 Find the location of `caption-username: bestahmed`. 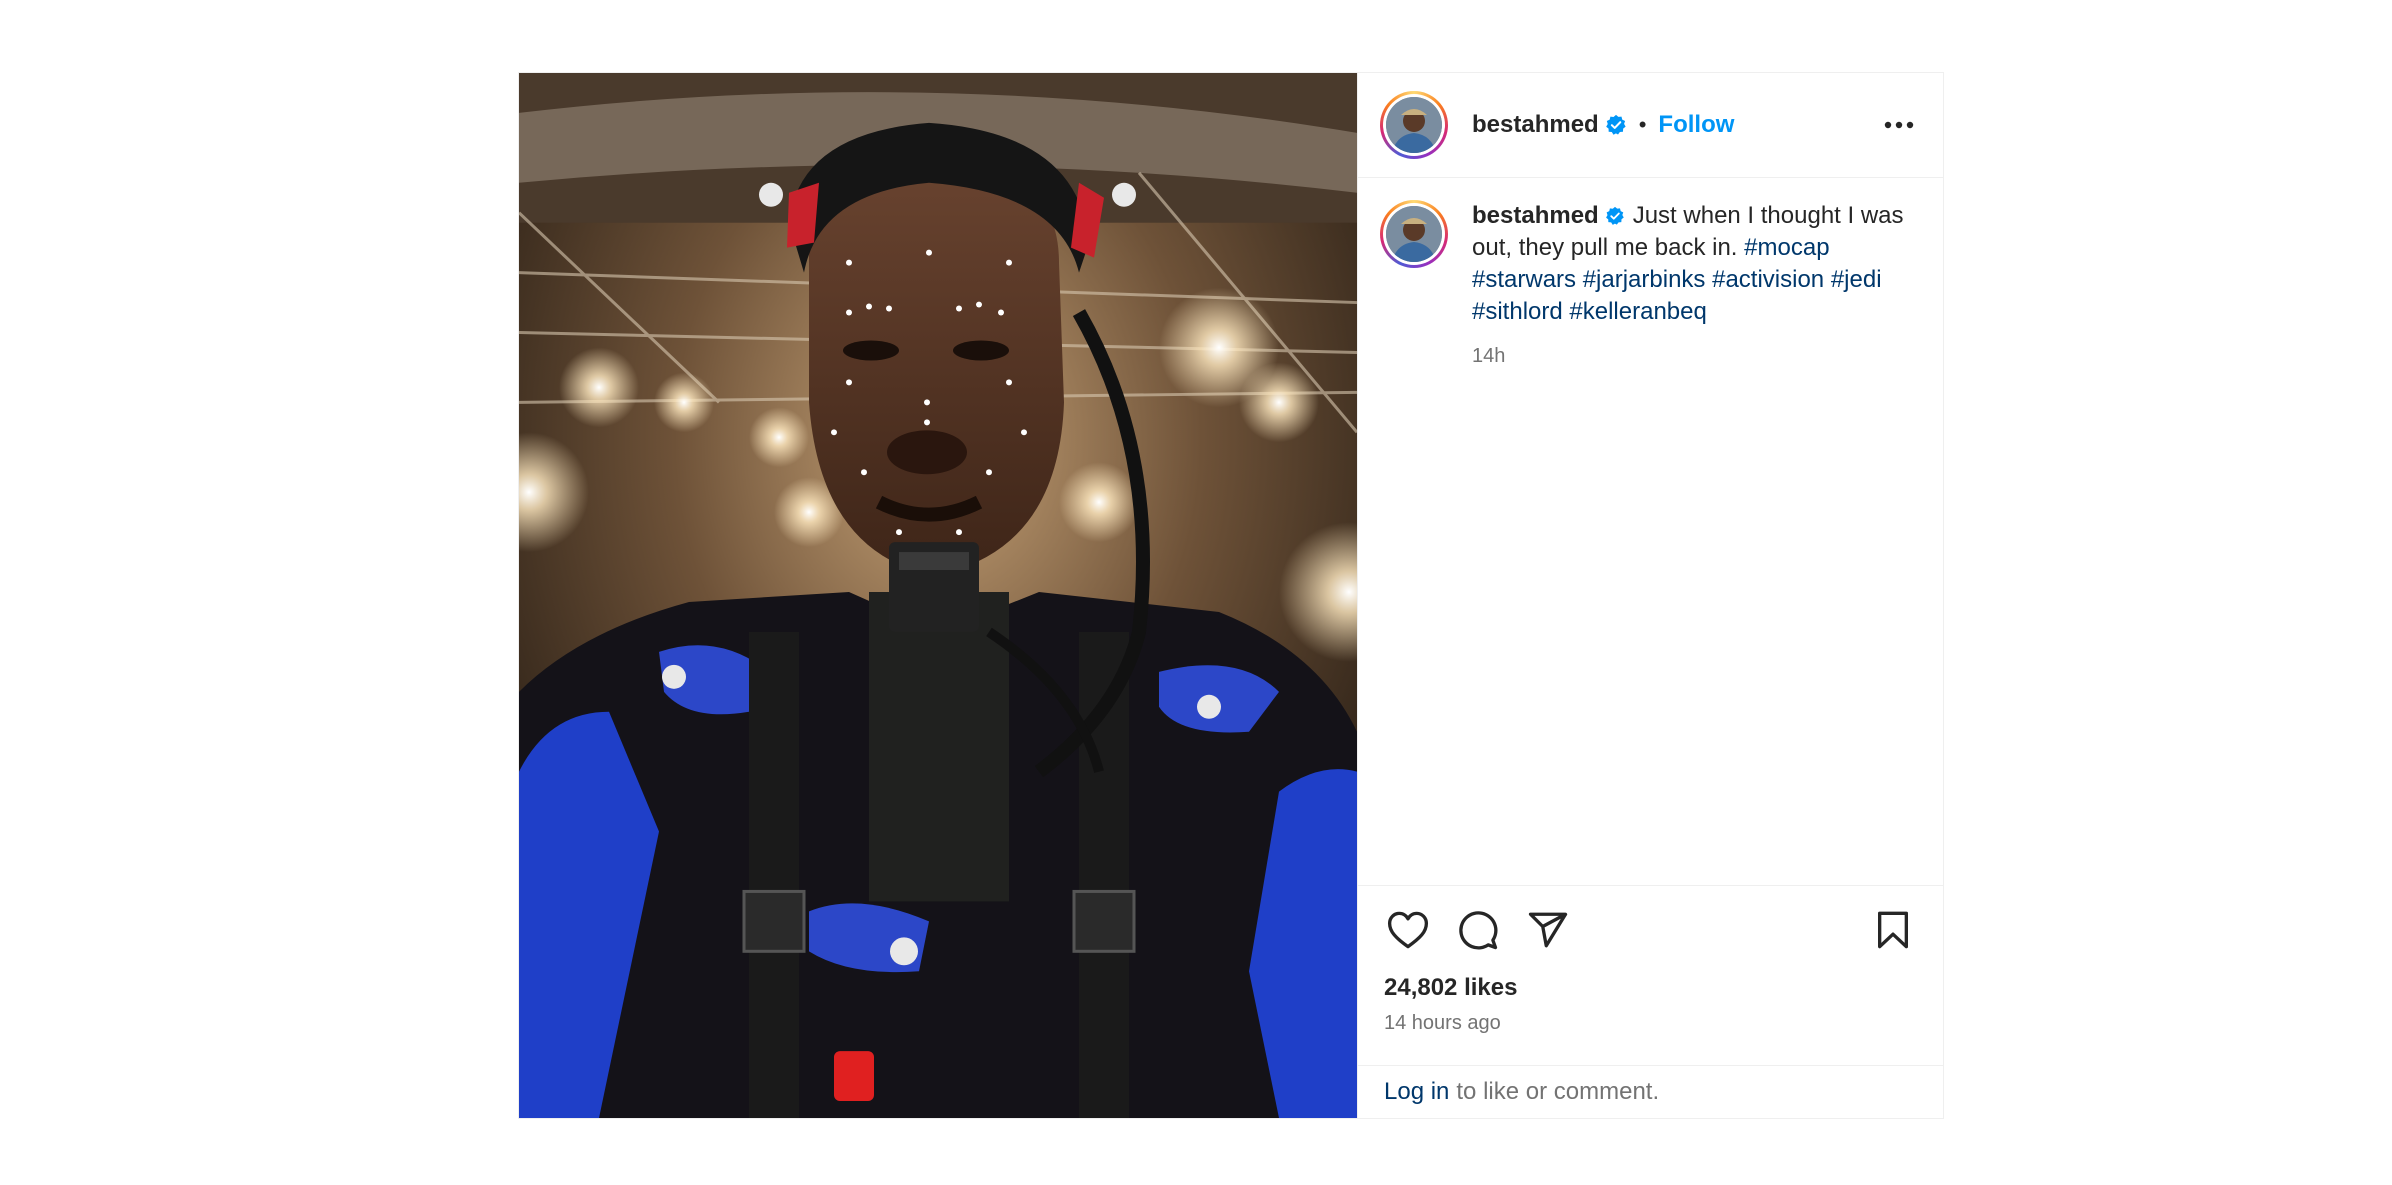

caption-username: bestahmed is located at coordinates (1535, 215).